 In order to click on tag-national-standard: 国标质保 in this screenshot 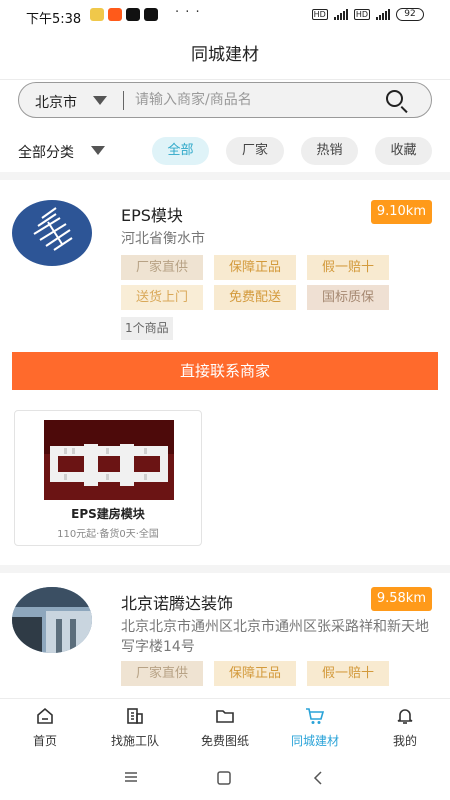, I will do `click(348, 297)`.